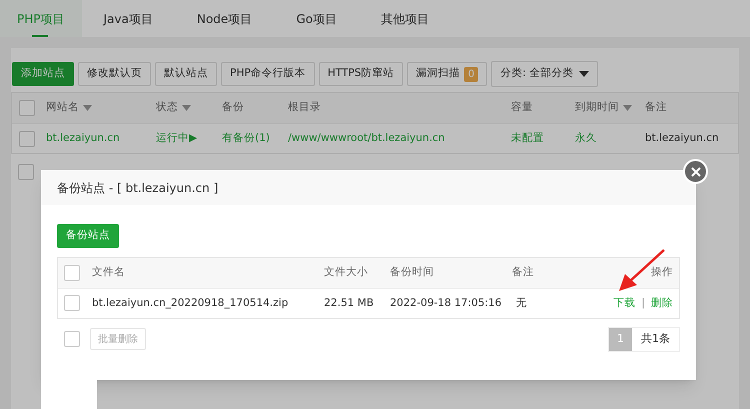  I want to click on close-icon, so click(695, 171).